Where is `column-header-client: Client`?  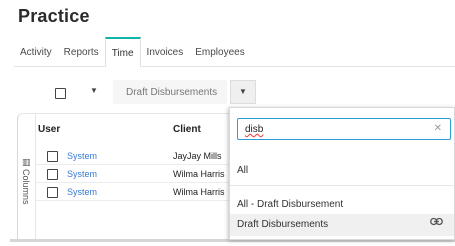 column-header-client: Client is located at coordinates (187, 129).